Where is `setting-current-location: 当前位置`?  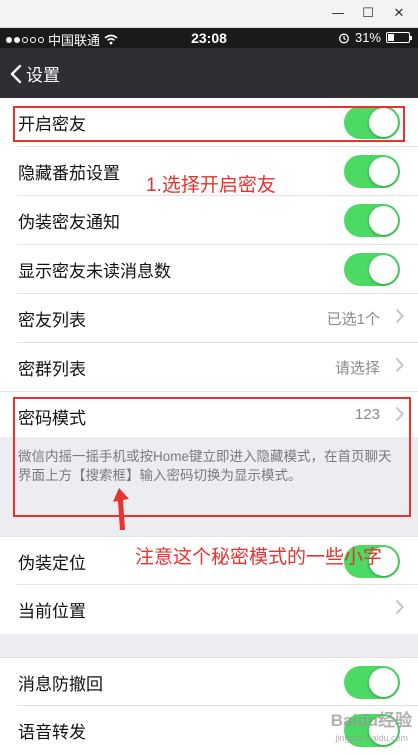 setting-current-location: 当前位置 is located at coordinates (209, 609).